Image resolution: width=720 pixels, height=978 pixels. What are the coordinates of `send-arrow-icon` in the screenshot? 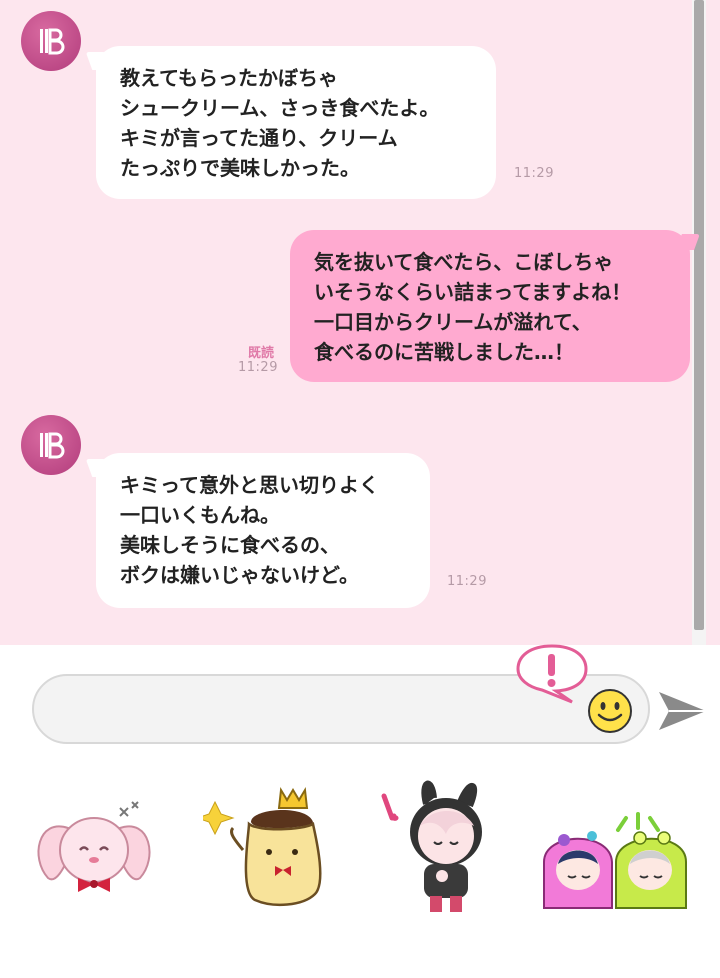 It's located at (682, 711).